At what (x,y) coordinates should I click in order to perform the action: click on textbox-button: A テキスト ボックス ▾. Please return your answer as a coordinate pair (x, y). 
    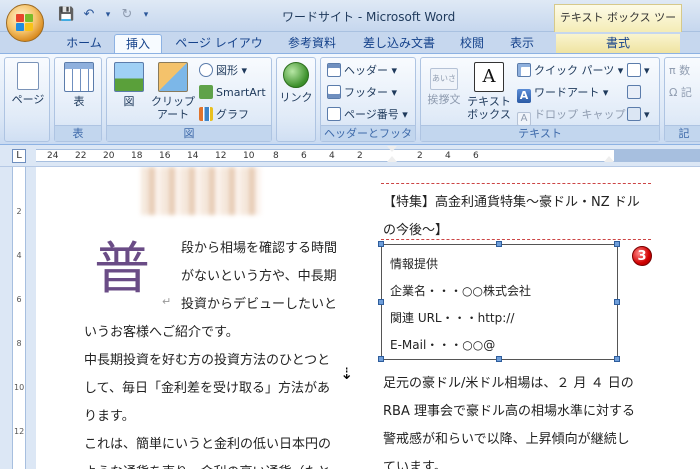
    Looking at the image, I should click on (489, 98).